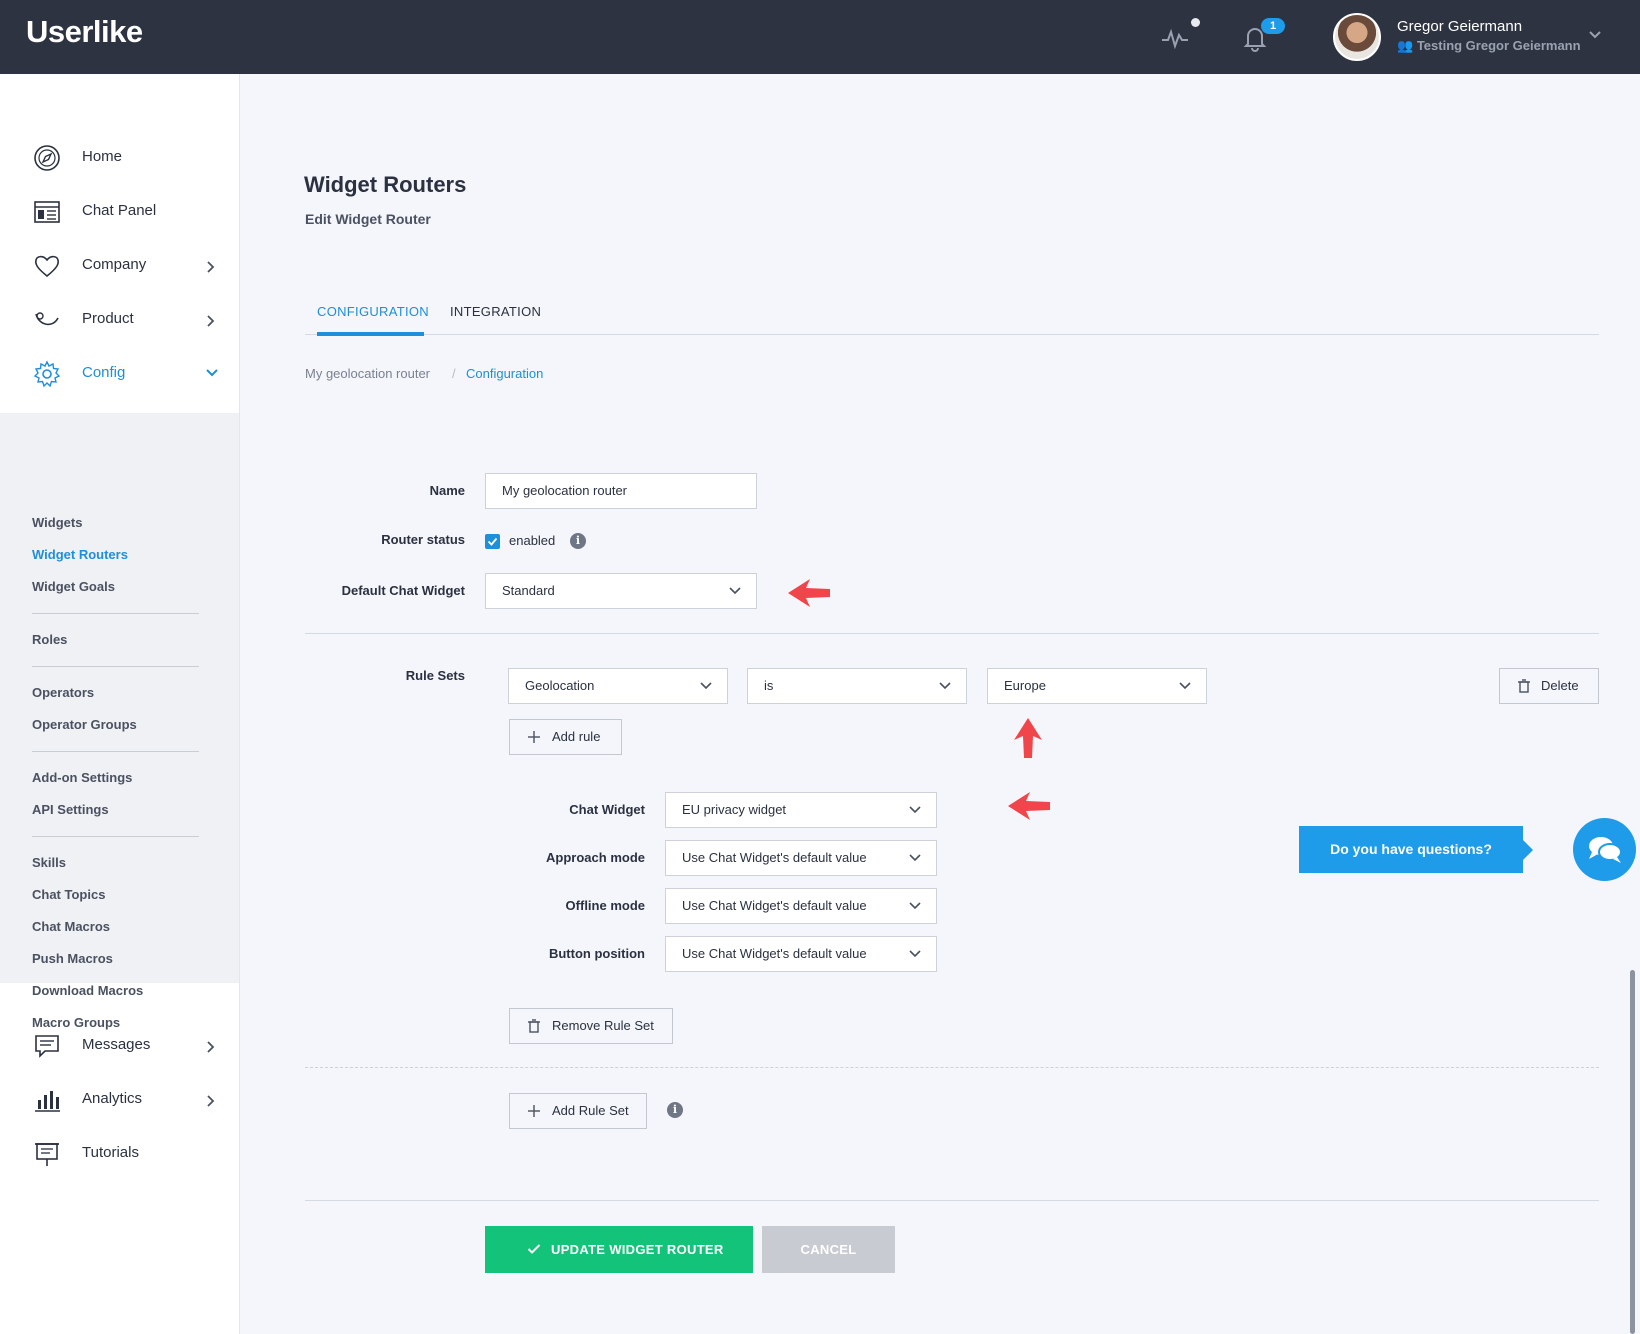 This screenshot has width=1640, height=1334. What do you see at coordinates (621, 591) in the screenshot?
I see `default-chat-widget-select: Standard` at bounding box center [621, 591].